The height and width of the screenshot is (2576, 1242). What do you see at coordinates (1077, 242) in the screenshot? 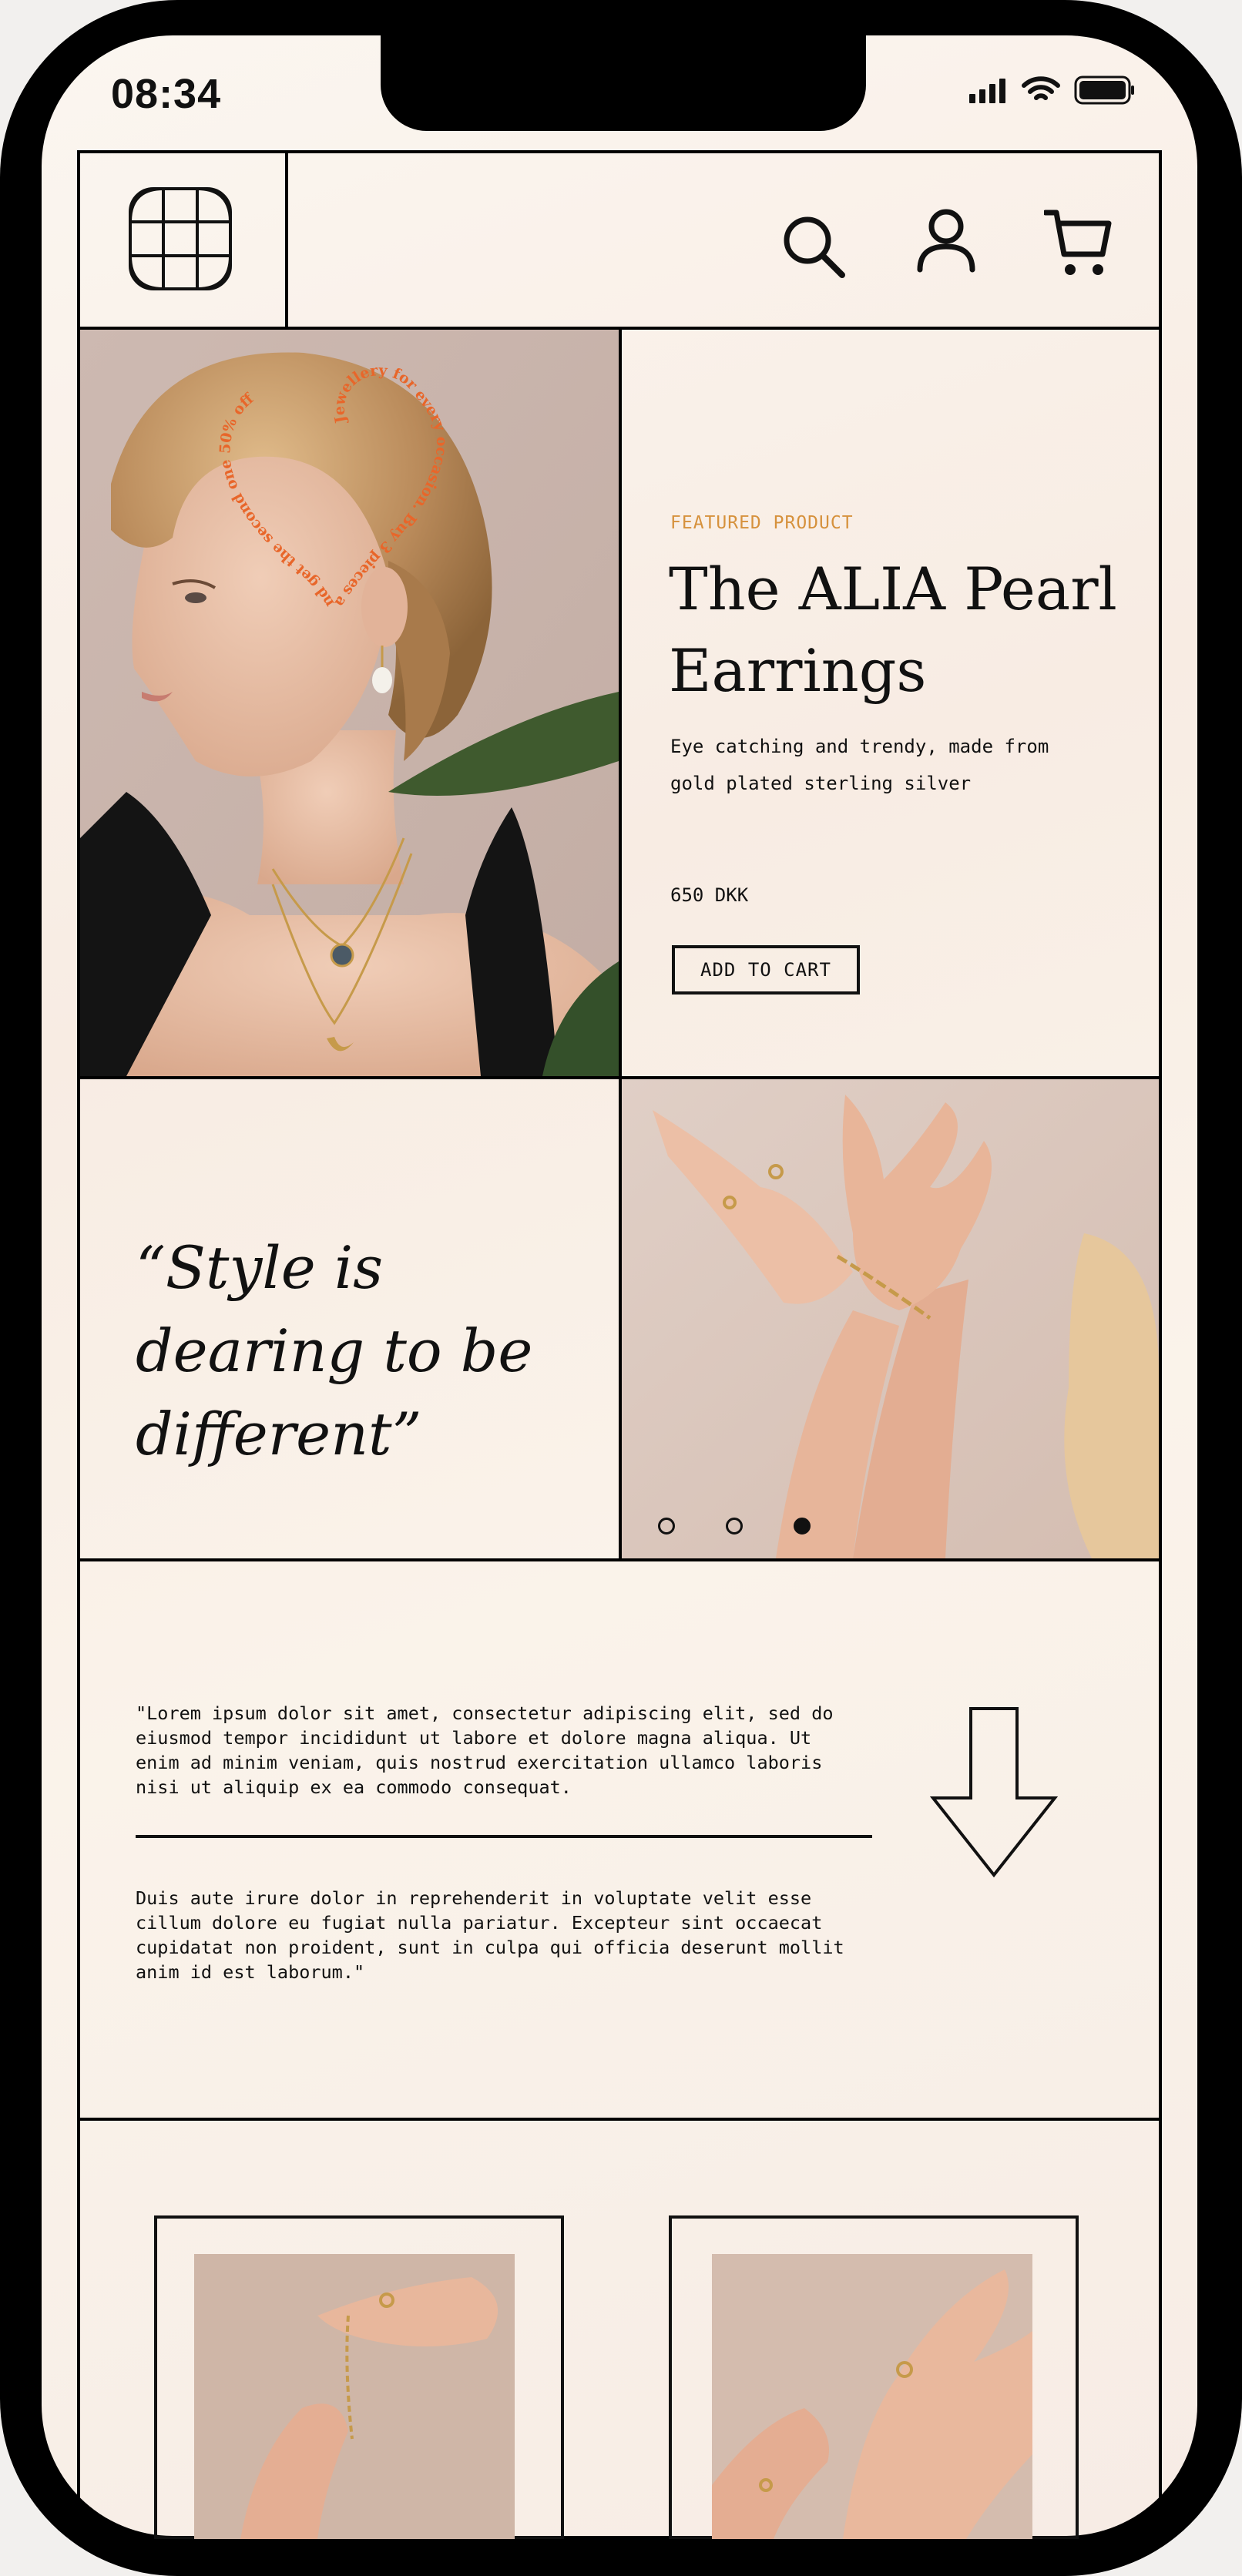
I see `cart-icon` at bounding box center [1077, 242].